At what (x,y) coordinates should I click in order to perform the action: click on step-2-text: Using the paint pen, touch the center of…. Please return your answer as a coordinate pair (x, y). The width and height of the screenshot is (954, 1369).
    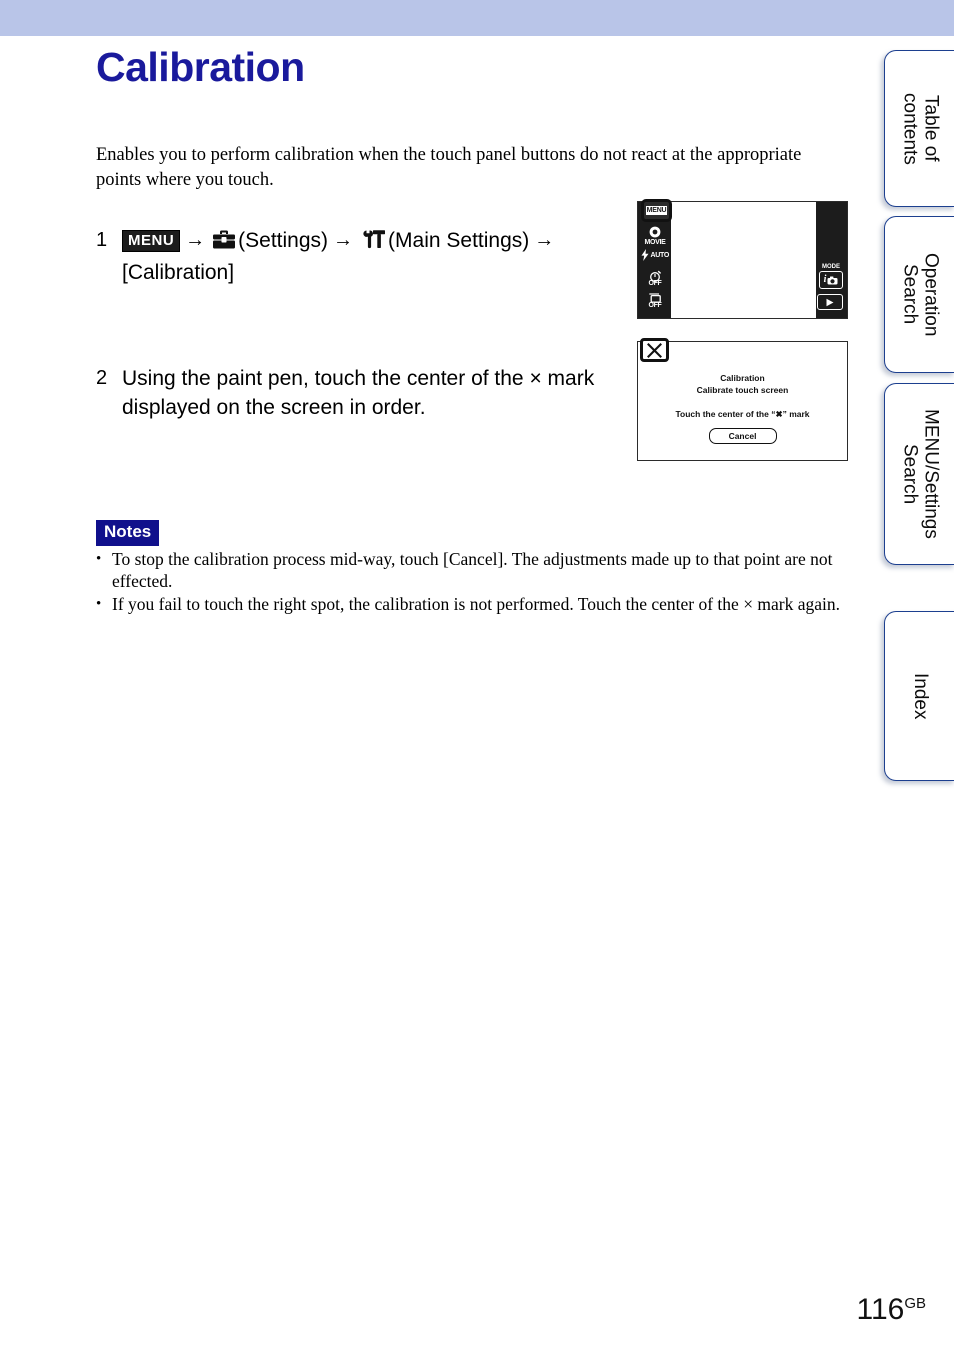
    Looking at the image, I should click on (358, 393).